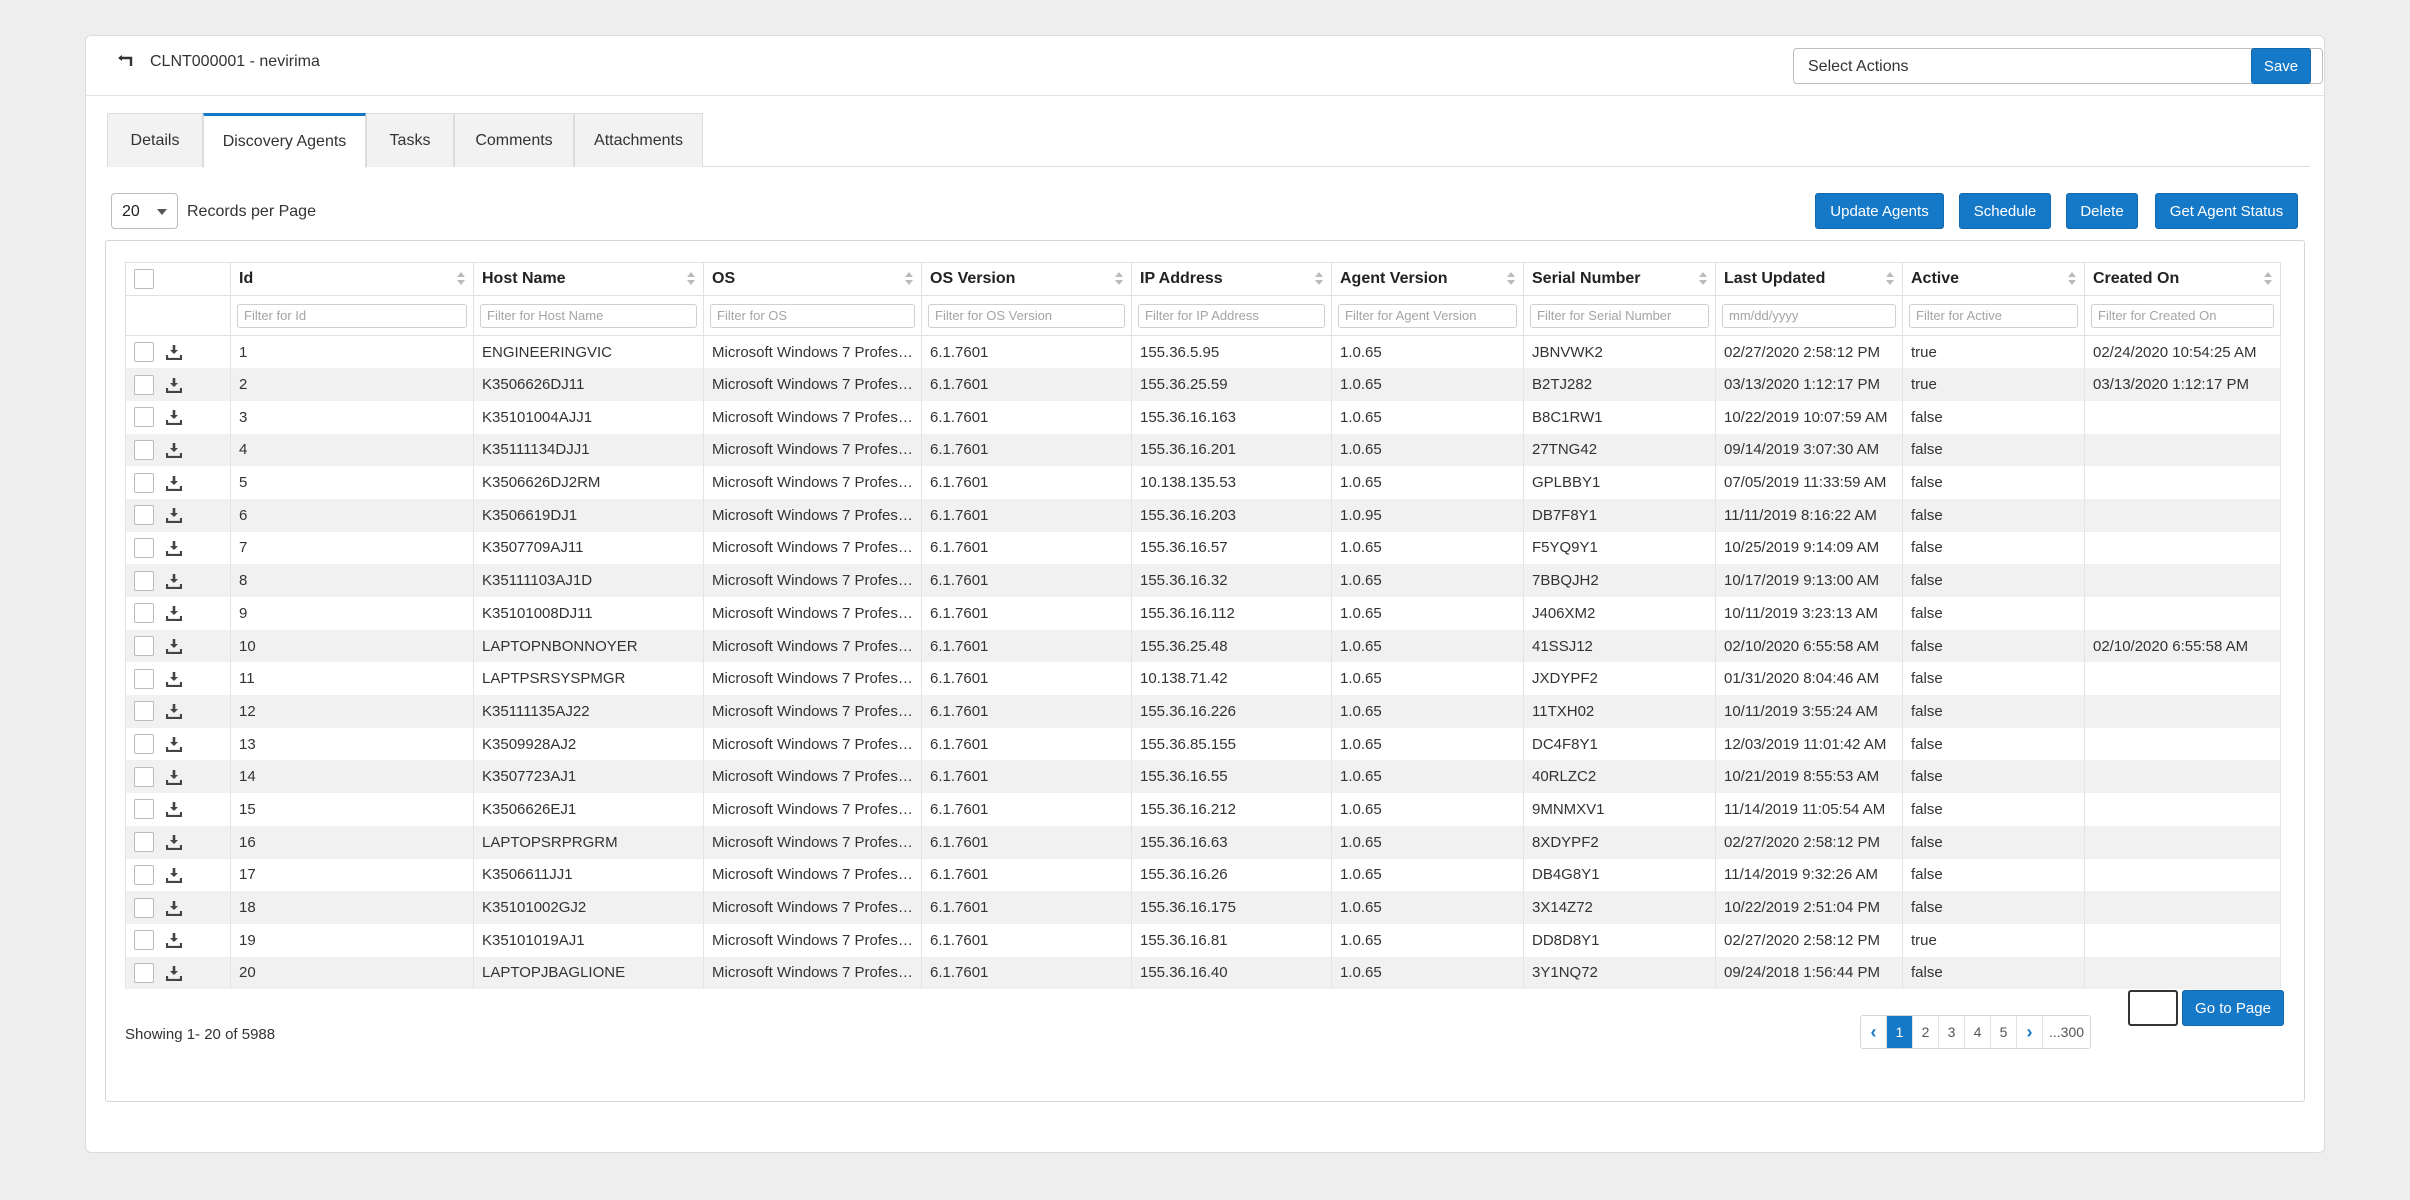 This screenshot has height=1200, width=2410. I want to click on column-header-os: OS, so click(812, 279).